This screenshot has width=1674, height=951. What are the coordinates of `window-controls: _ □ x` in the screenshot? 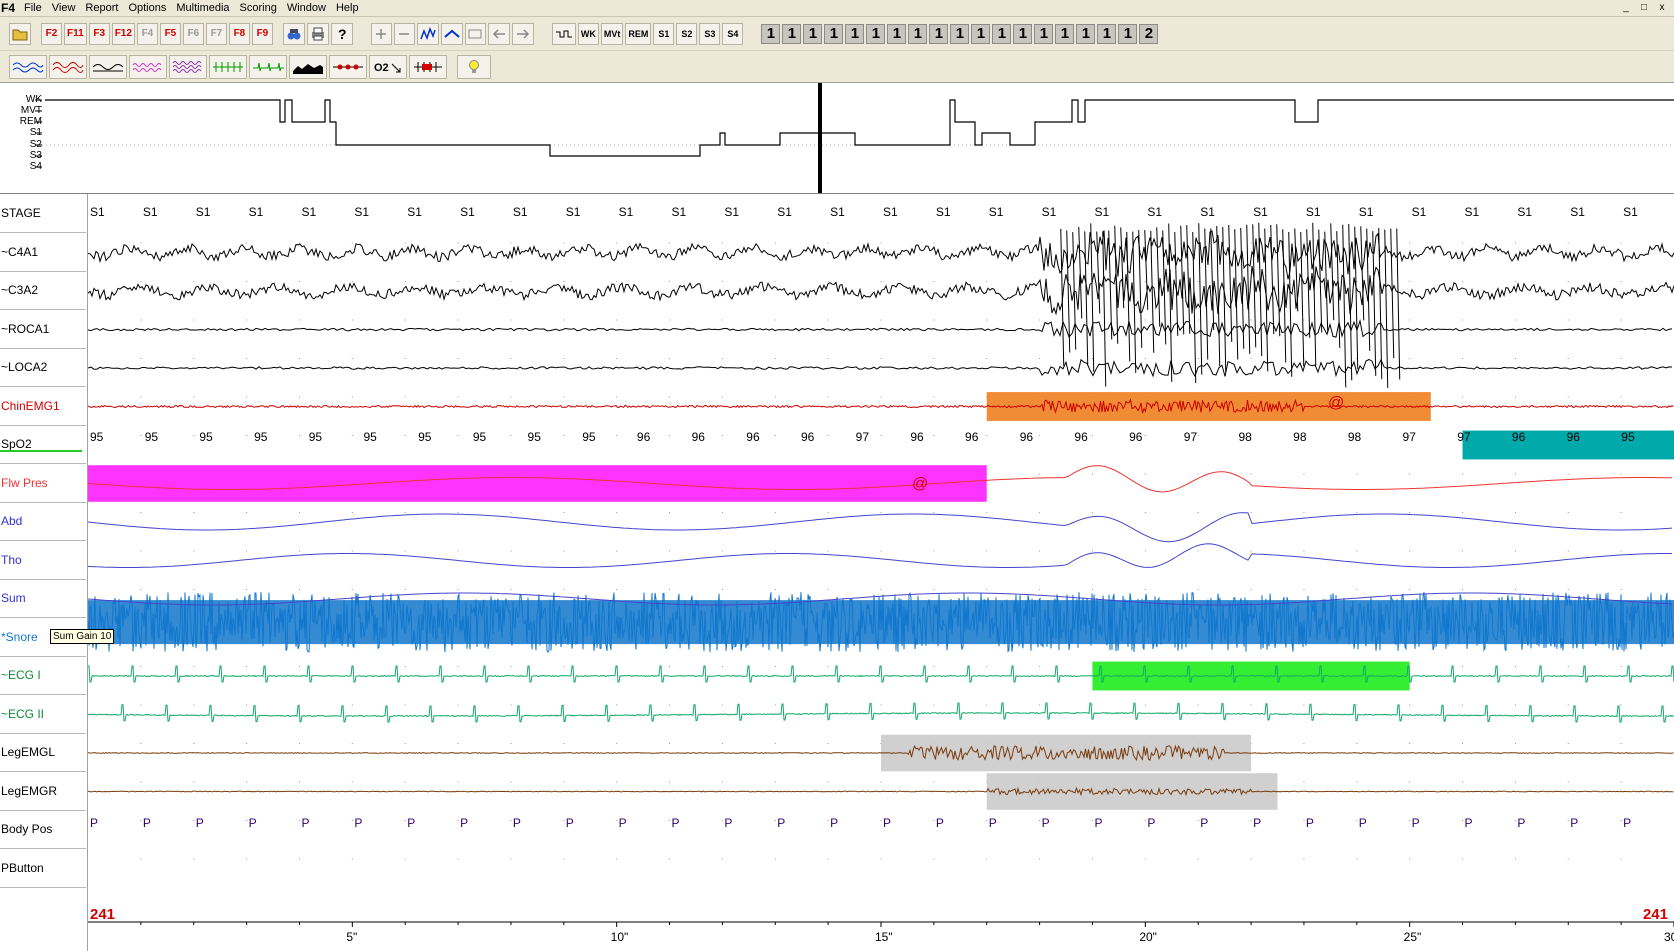 It's located at (1644, 7).